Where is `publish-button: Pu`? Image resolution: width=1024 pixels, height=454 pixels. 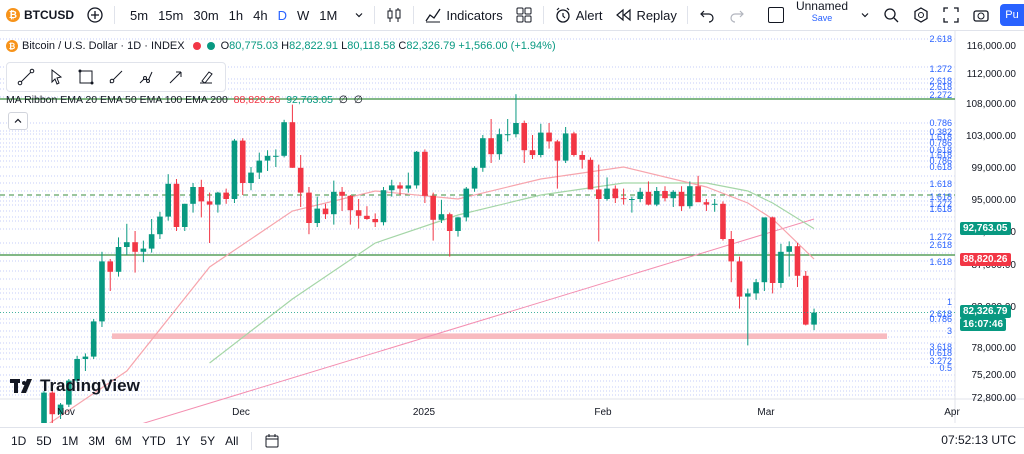
publish-button: Pu is located at coordinates (1012, 15).